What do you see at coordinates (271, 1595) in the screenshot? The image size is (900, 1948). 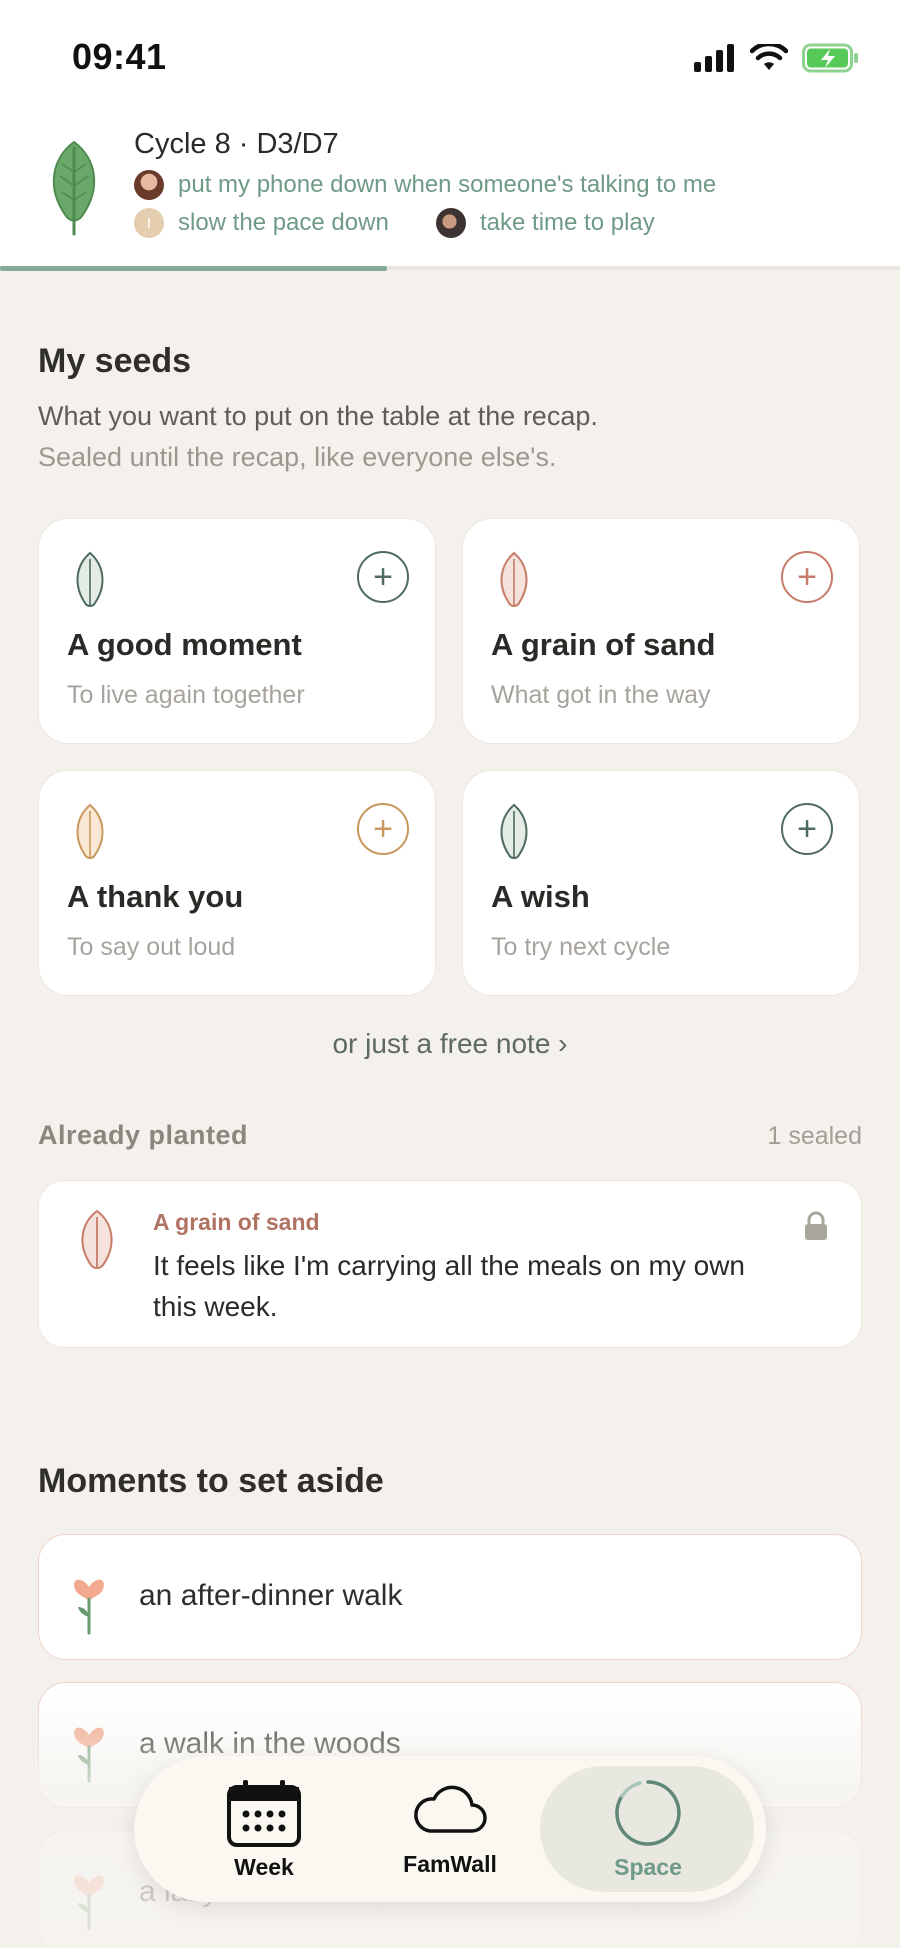 I see `moment-label: an after-dinner walk` at bounding box center [271, 1595].